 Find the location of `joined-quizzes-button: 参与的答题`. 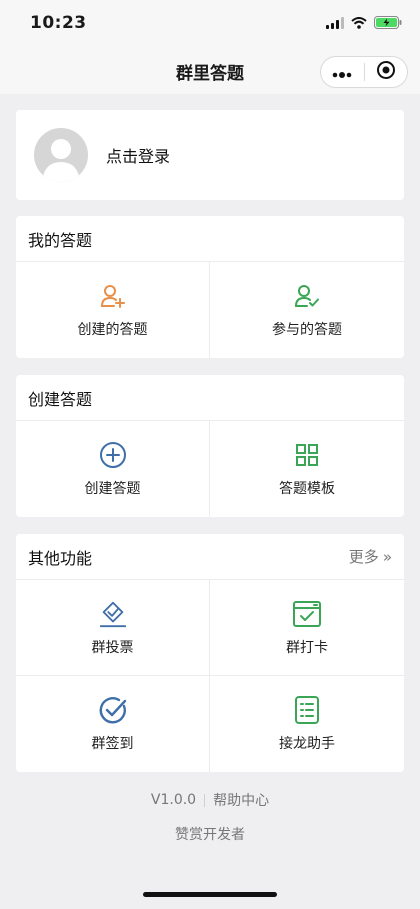

joined-quizzes-button: 参与的答题 is located at coordinates (307, 310).